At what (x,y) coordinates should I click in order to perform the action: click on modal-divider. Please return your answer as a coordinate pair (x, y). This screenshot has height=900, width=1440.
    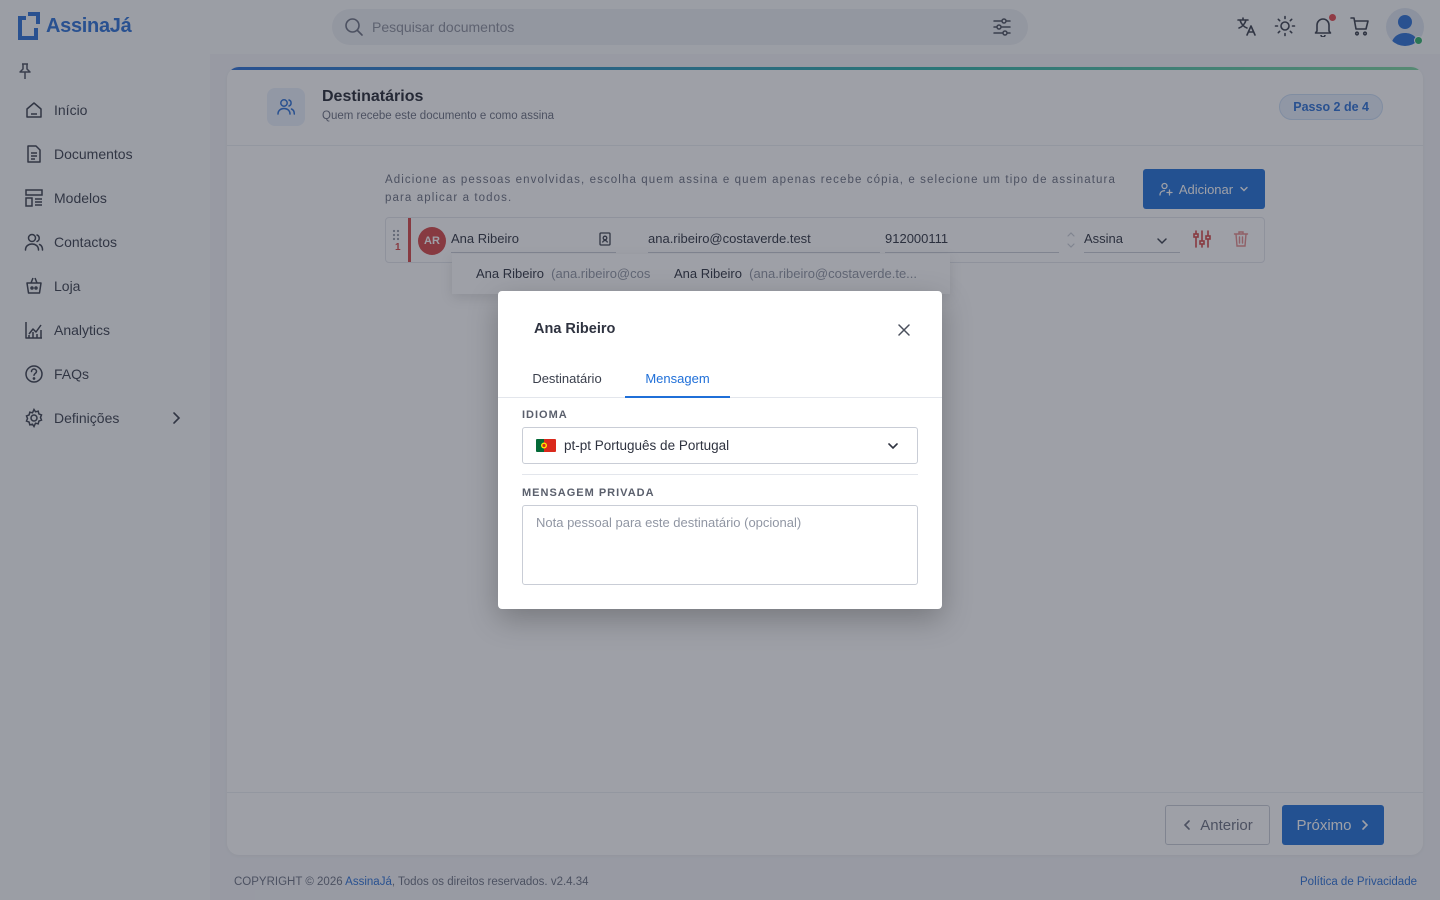
    Looking at the image, I should click on (720, 474).